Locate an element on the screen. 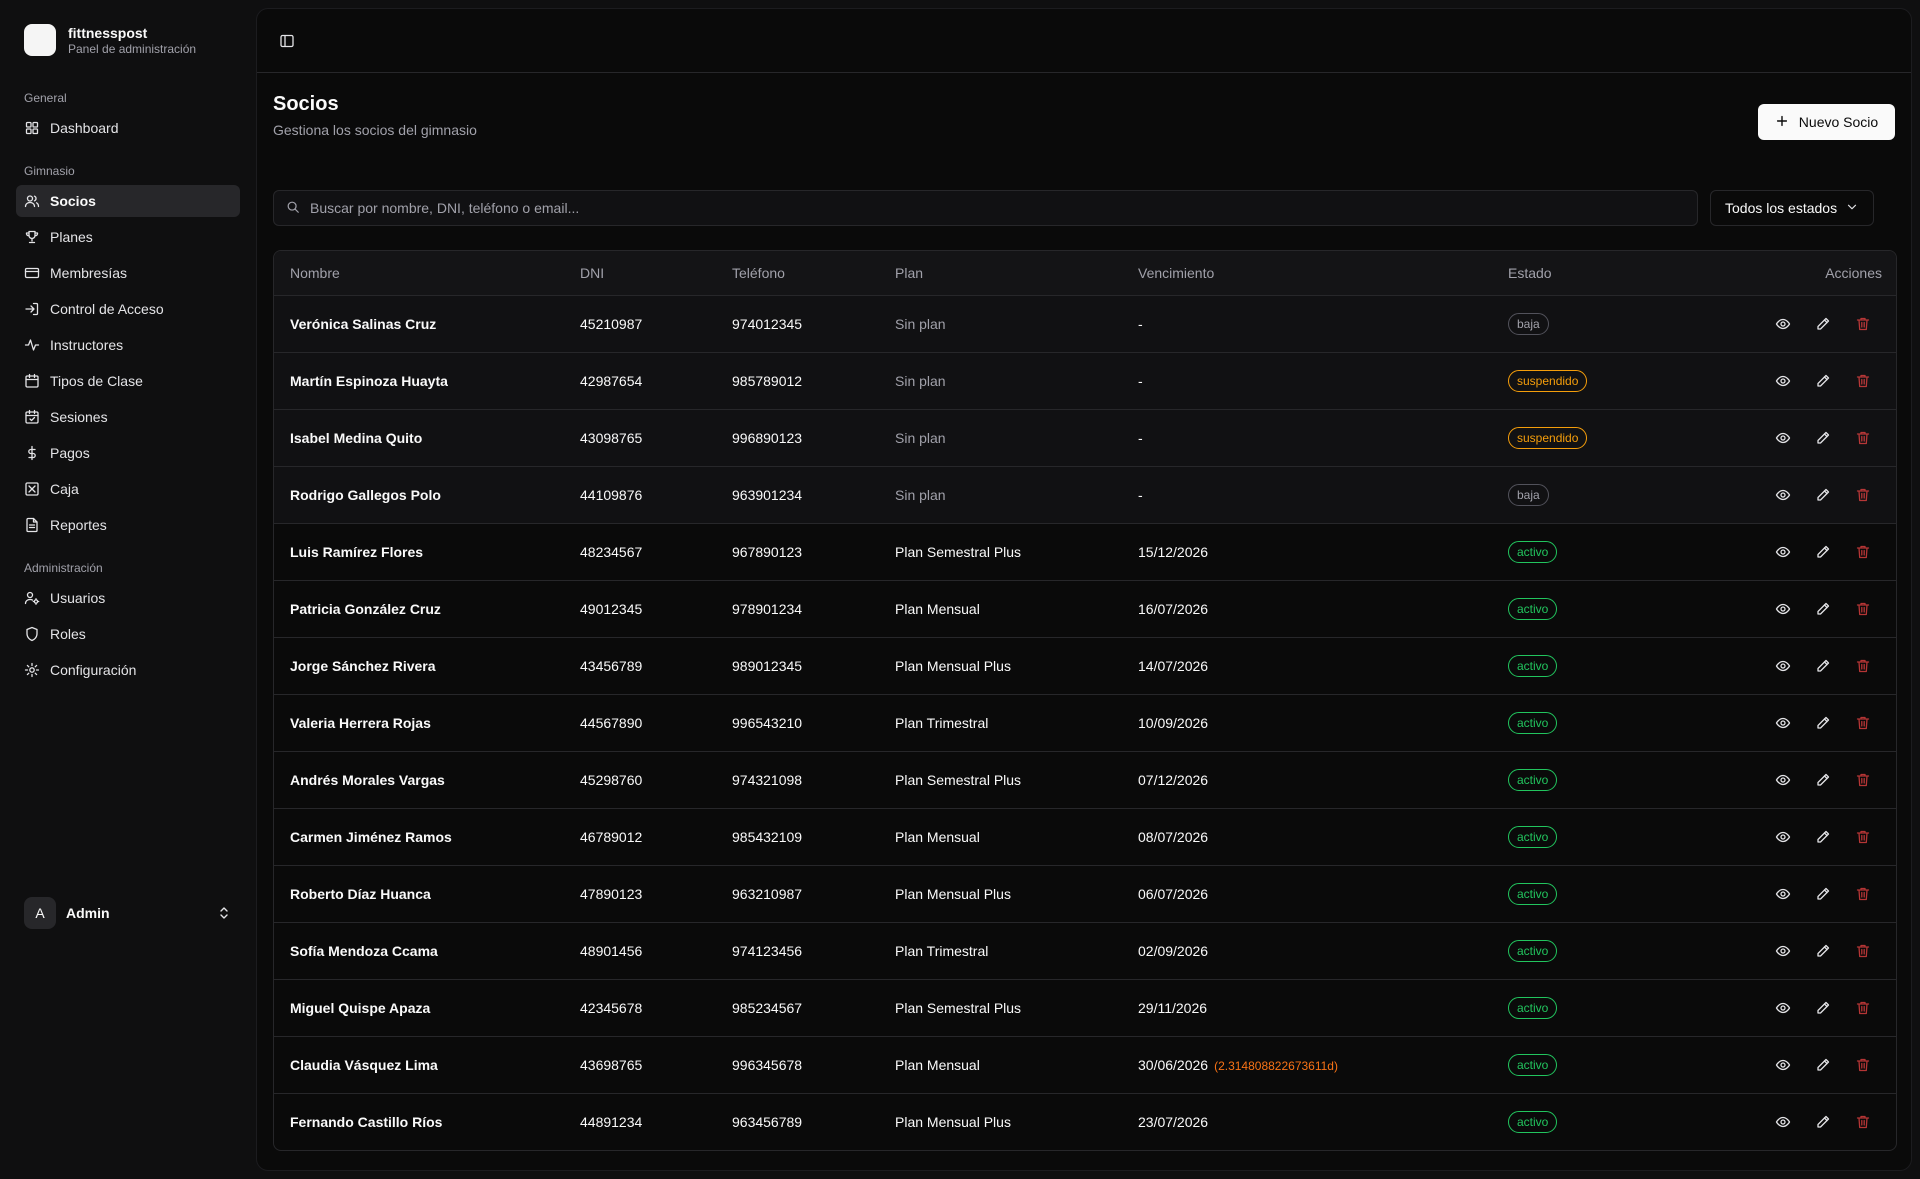 This screenshot has width=1920, height=1179. filters-bar: Todos los estados is located at coordinates (1084, 208).